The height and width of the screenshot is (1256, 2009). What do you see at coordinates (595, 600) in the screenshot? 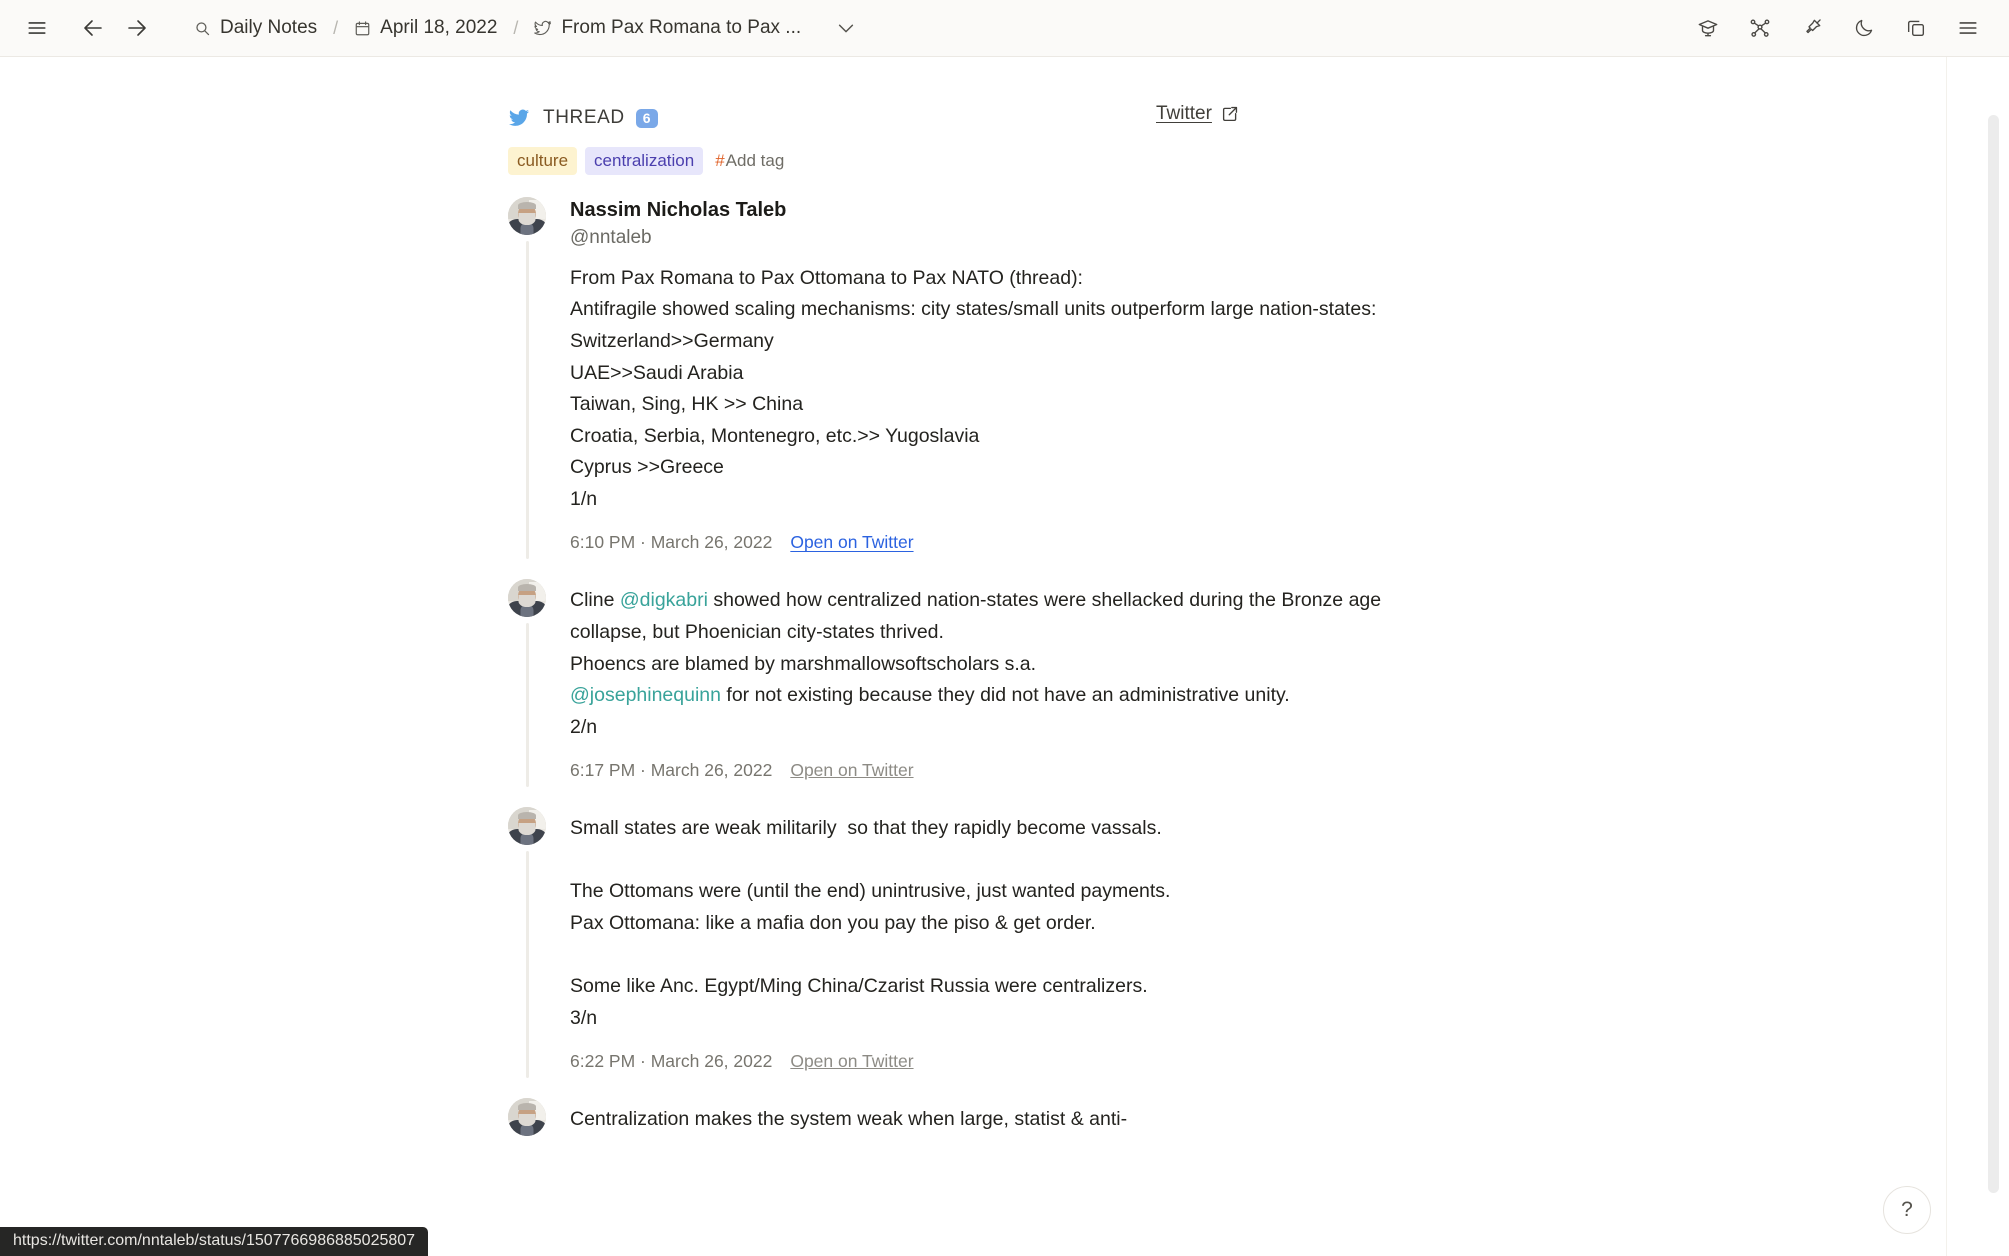
I see `tweet-text-segment: Cline` at bounding box center [595, 600].